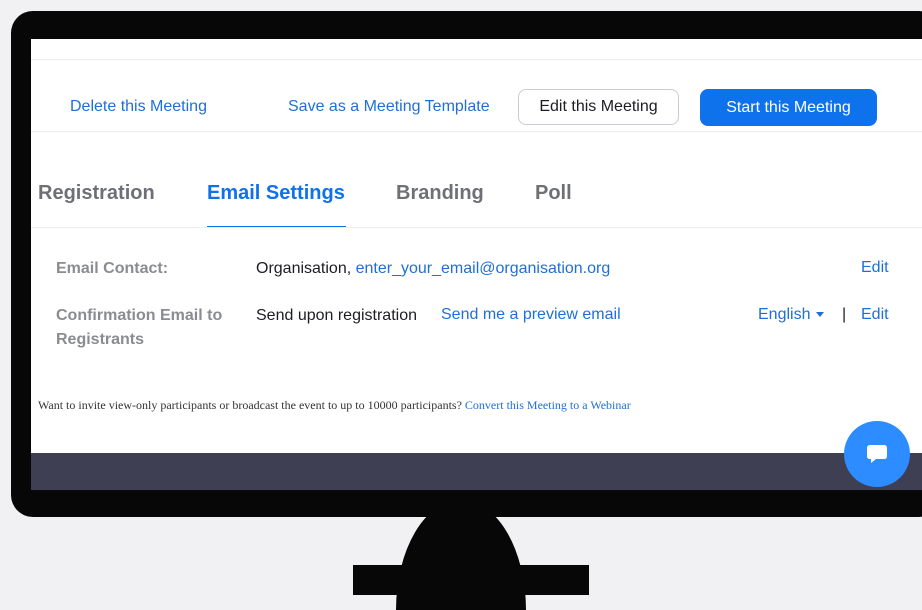 This screenshot has height=610, width=922. I want to click on confirmation-value: Send upon registration, so click(336, 315).